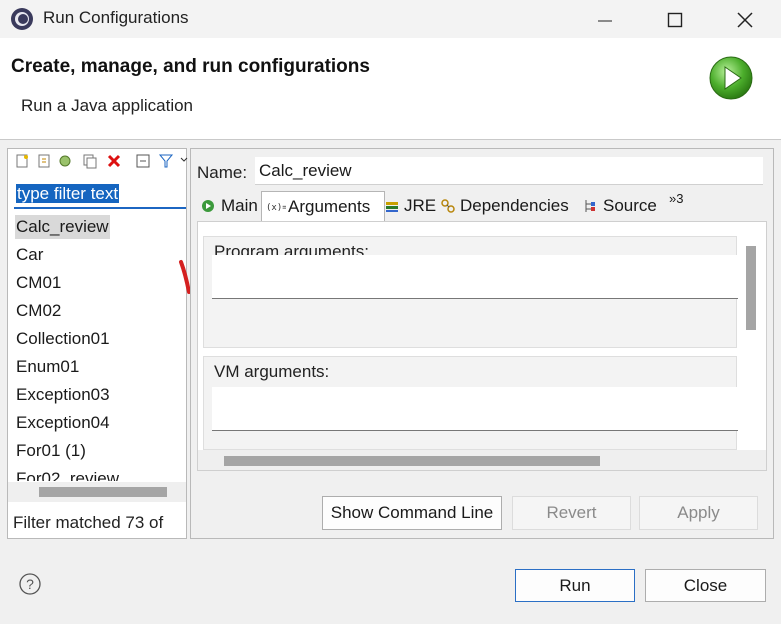 The width and height of the screenshot is (781, 624). Describe the element at coordinates (575, 585) in the screenshot. I see `run-button: Run` at that location.